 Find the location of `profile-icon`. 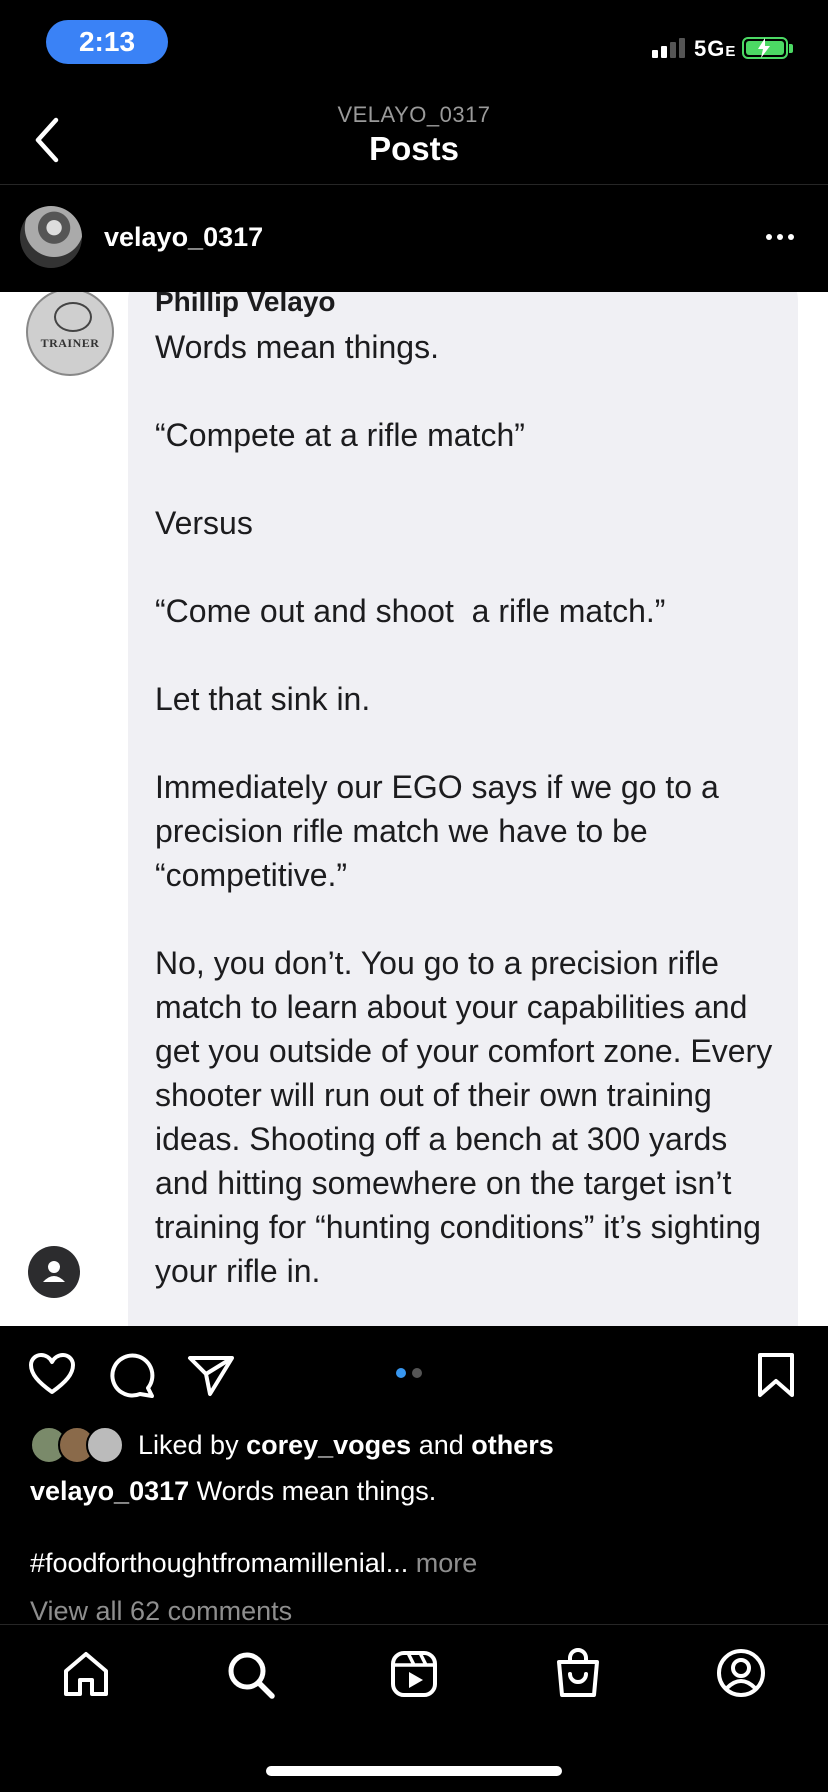

profile-icon is located at coordinates (741, 1675).